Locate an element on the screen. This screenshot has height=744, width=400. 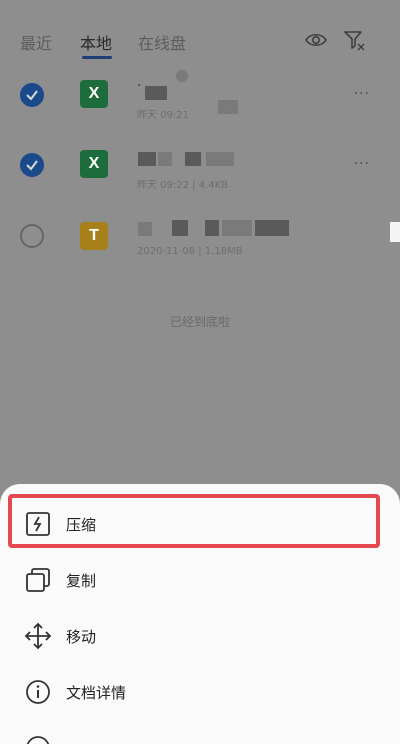
menu-item-partial is located at coordinates (200, 733).